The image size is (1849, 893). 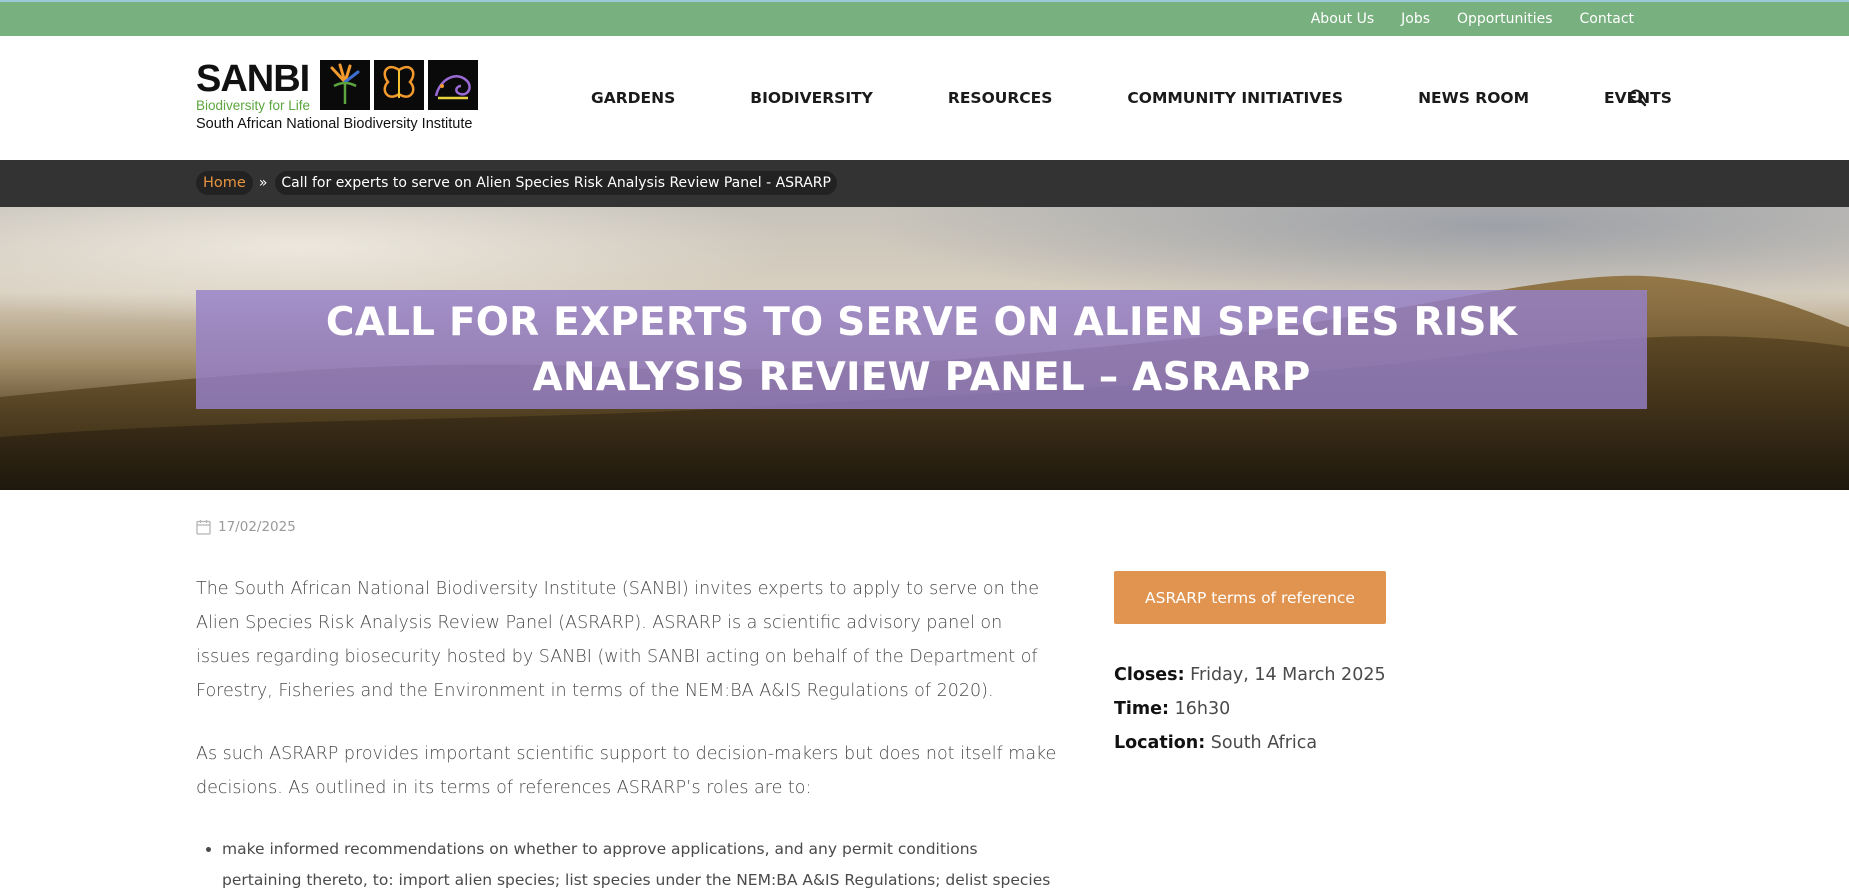 What do you see at coordinates (1638, 98) in the screenshot?
I see `search-icon` at bounding box center [1638, 98].